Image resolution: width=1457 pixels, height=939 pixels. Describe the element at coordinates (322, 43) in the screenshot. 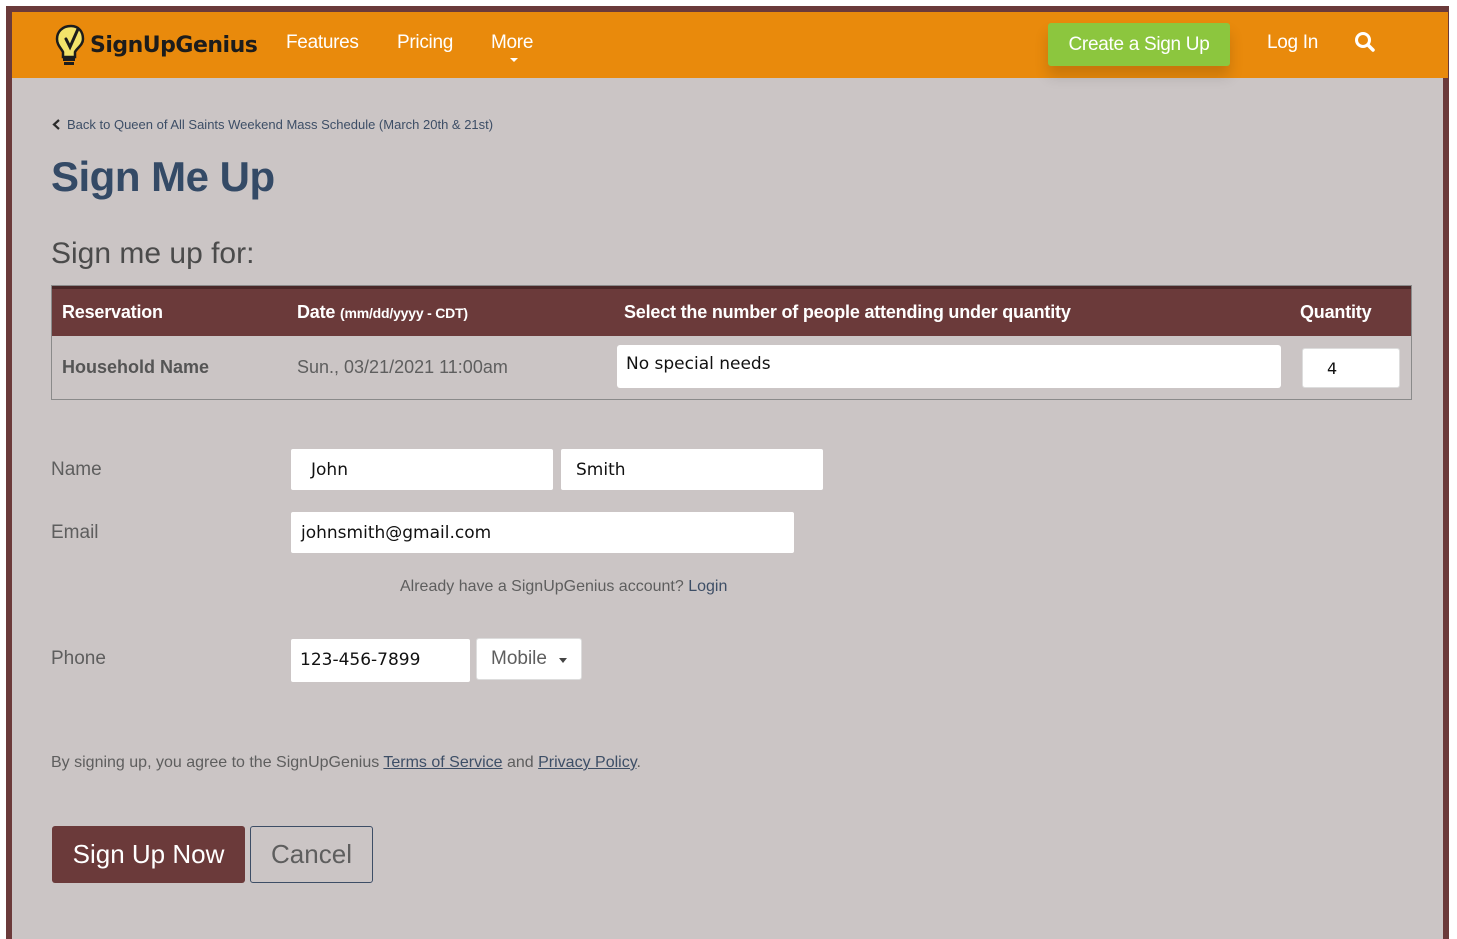

I see `nav-features: Features` at that location.